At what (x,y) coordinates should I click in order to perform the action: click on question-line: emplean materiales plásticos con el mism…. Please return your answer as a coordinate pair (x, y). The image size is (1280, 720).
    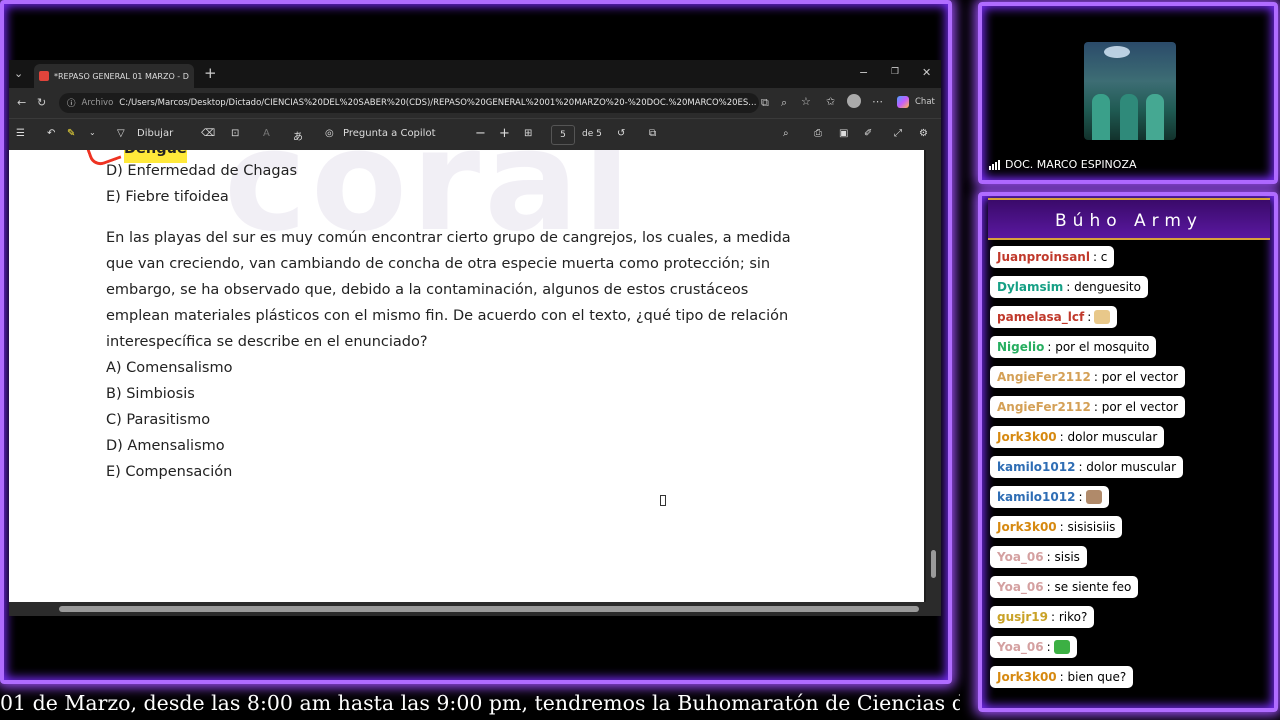
    Looking at the image, I should click on (447, 316).